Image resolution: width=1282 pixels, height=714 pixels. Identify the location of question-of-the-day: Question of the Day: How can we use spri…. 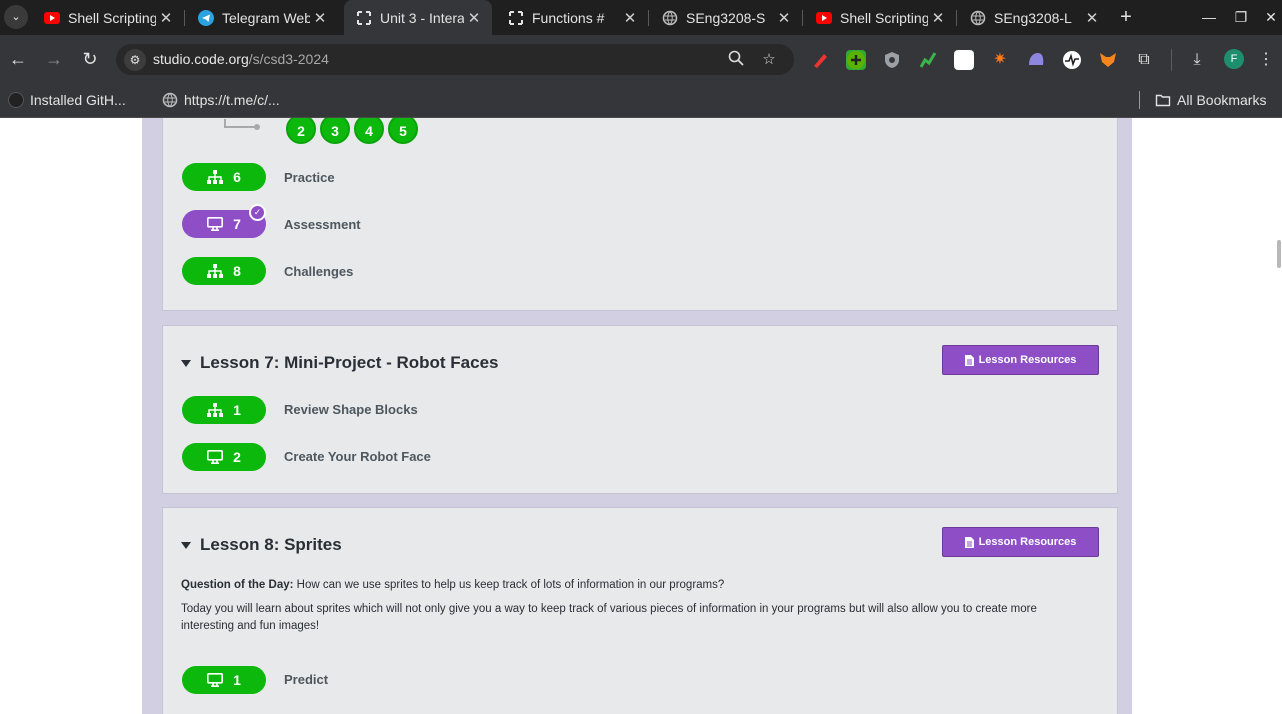
(453, 585).